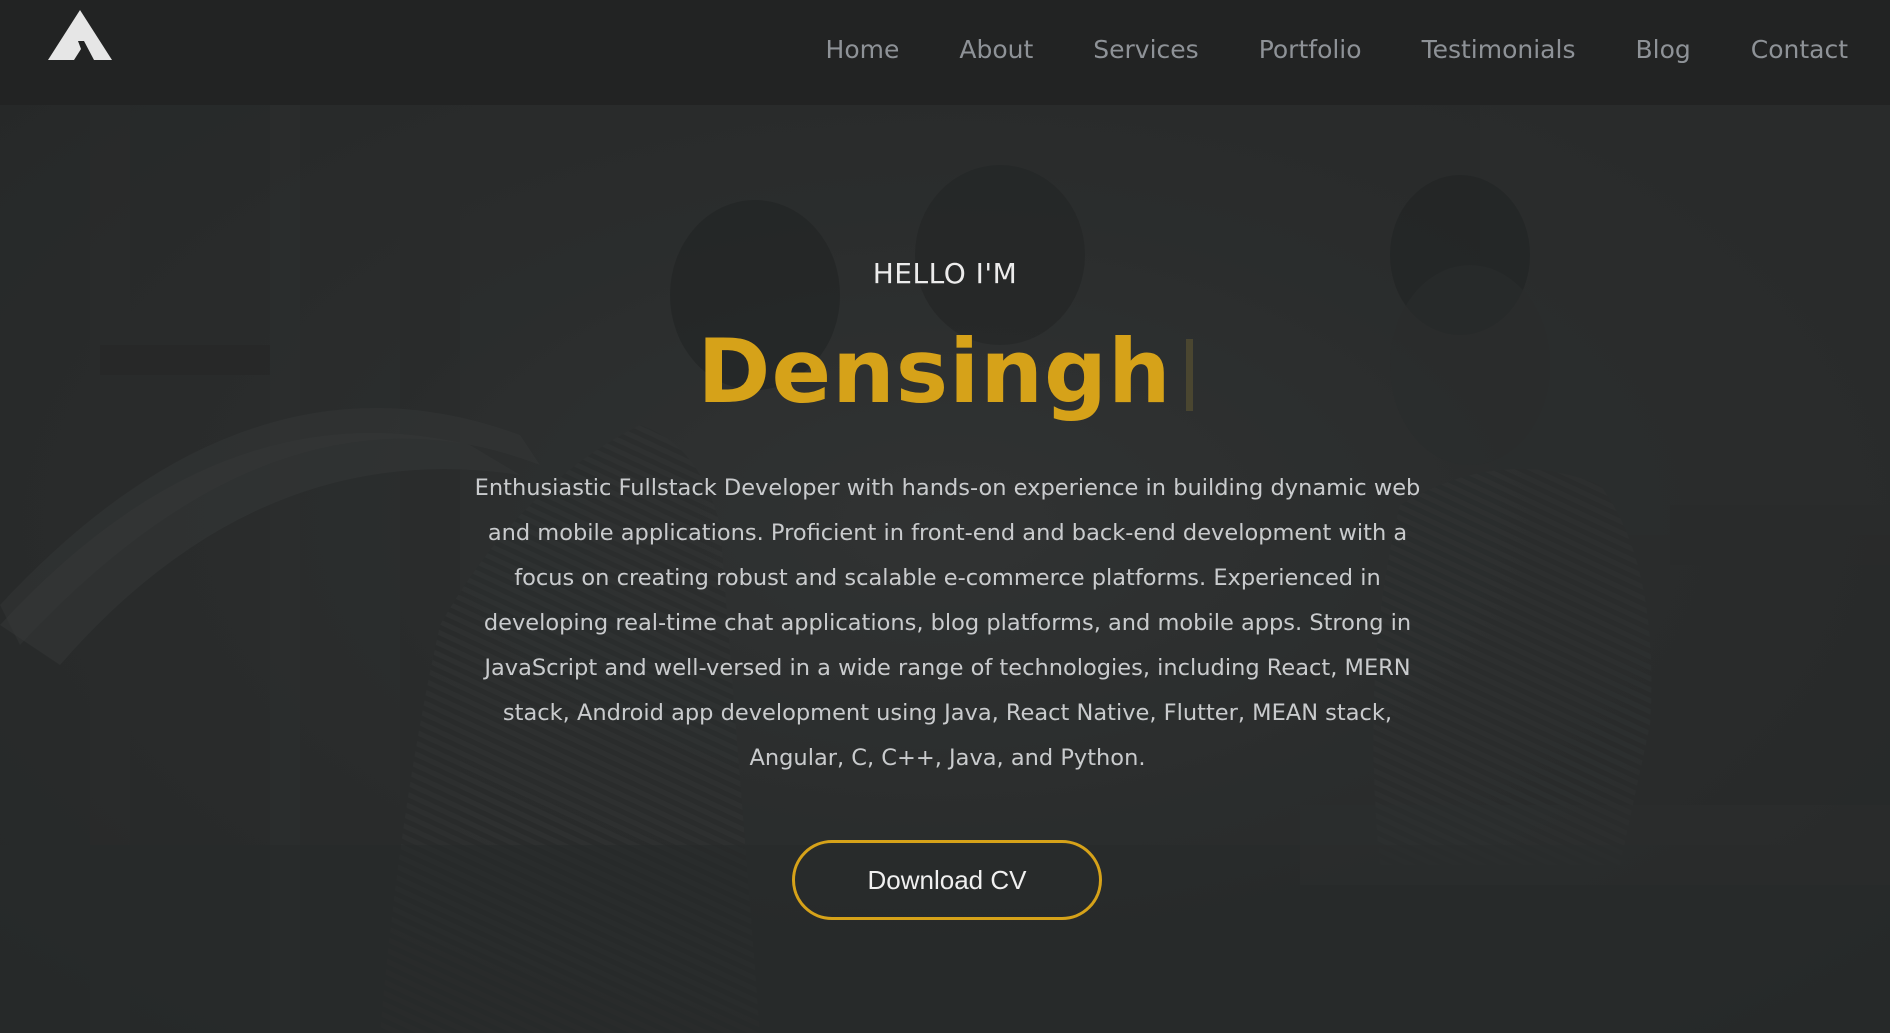 Image resolution: width=1890 pixels, height=1033 pixels. What do you see at coordinates (1499, 49) in the screenshot?
I see `nav-testimonials: Testimonials` at bounding box center [1499, 49].